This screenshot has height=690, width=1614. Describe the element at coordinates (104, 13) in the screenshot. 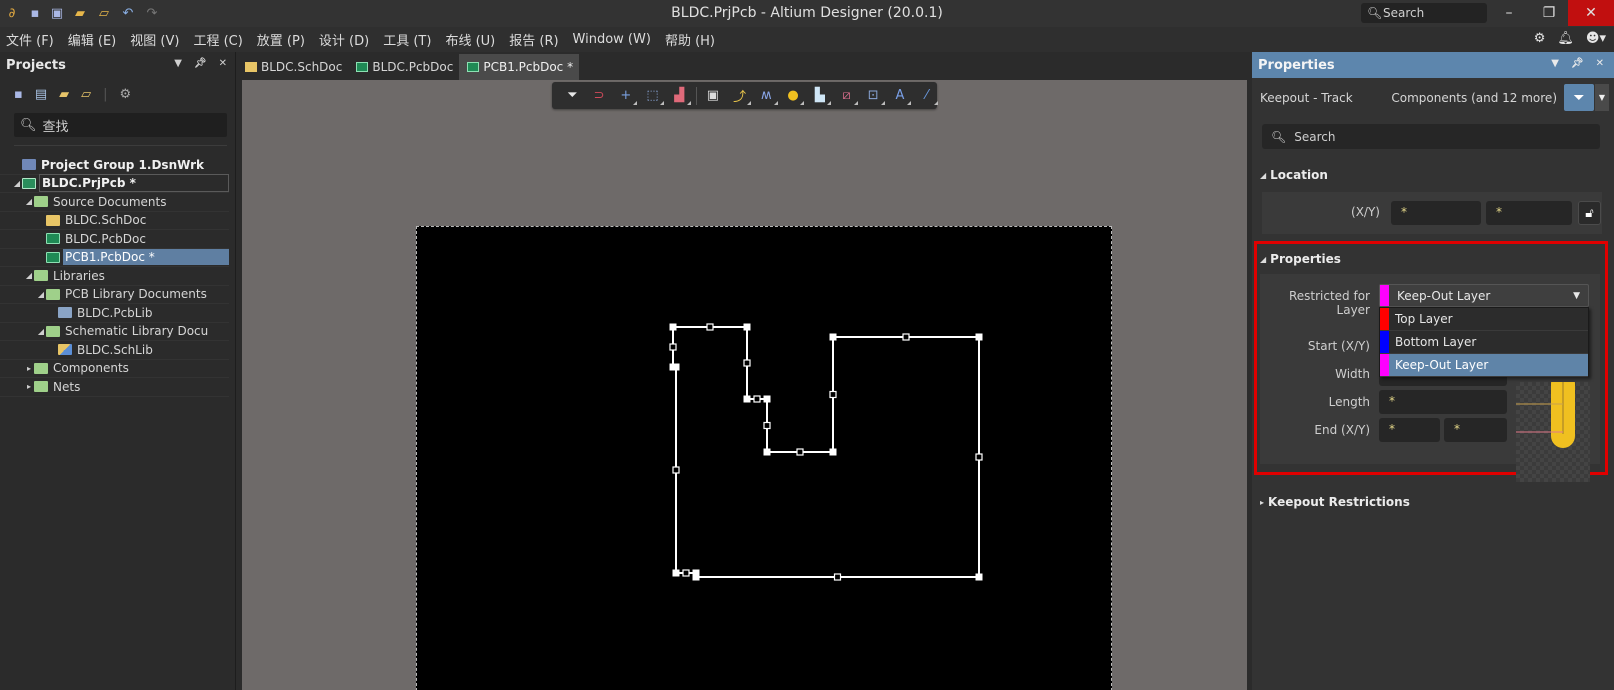

I see `open-project-icon: ▱` at that location.